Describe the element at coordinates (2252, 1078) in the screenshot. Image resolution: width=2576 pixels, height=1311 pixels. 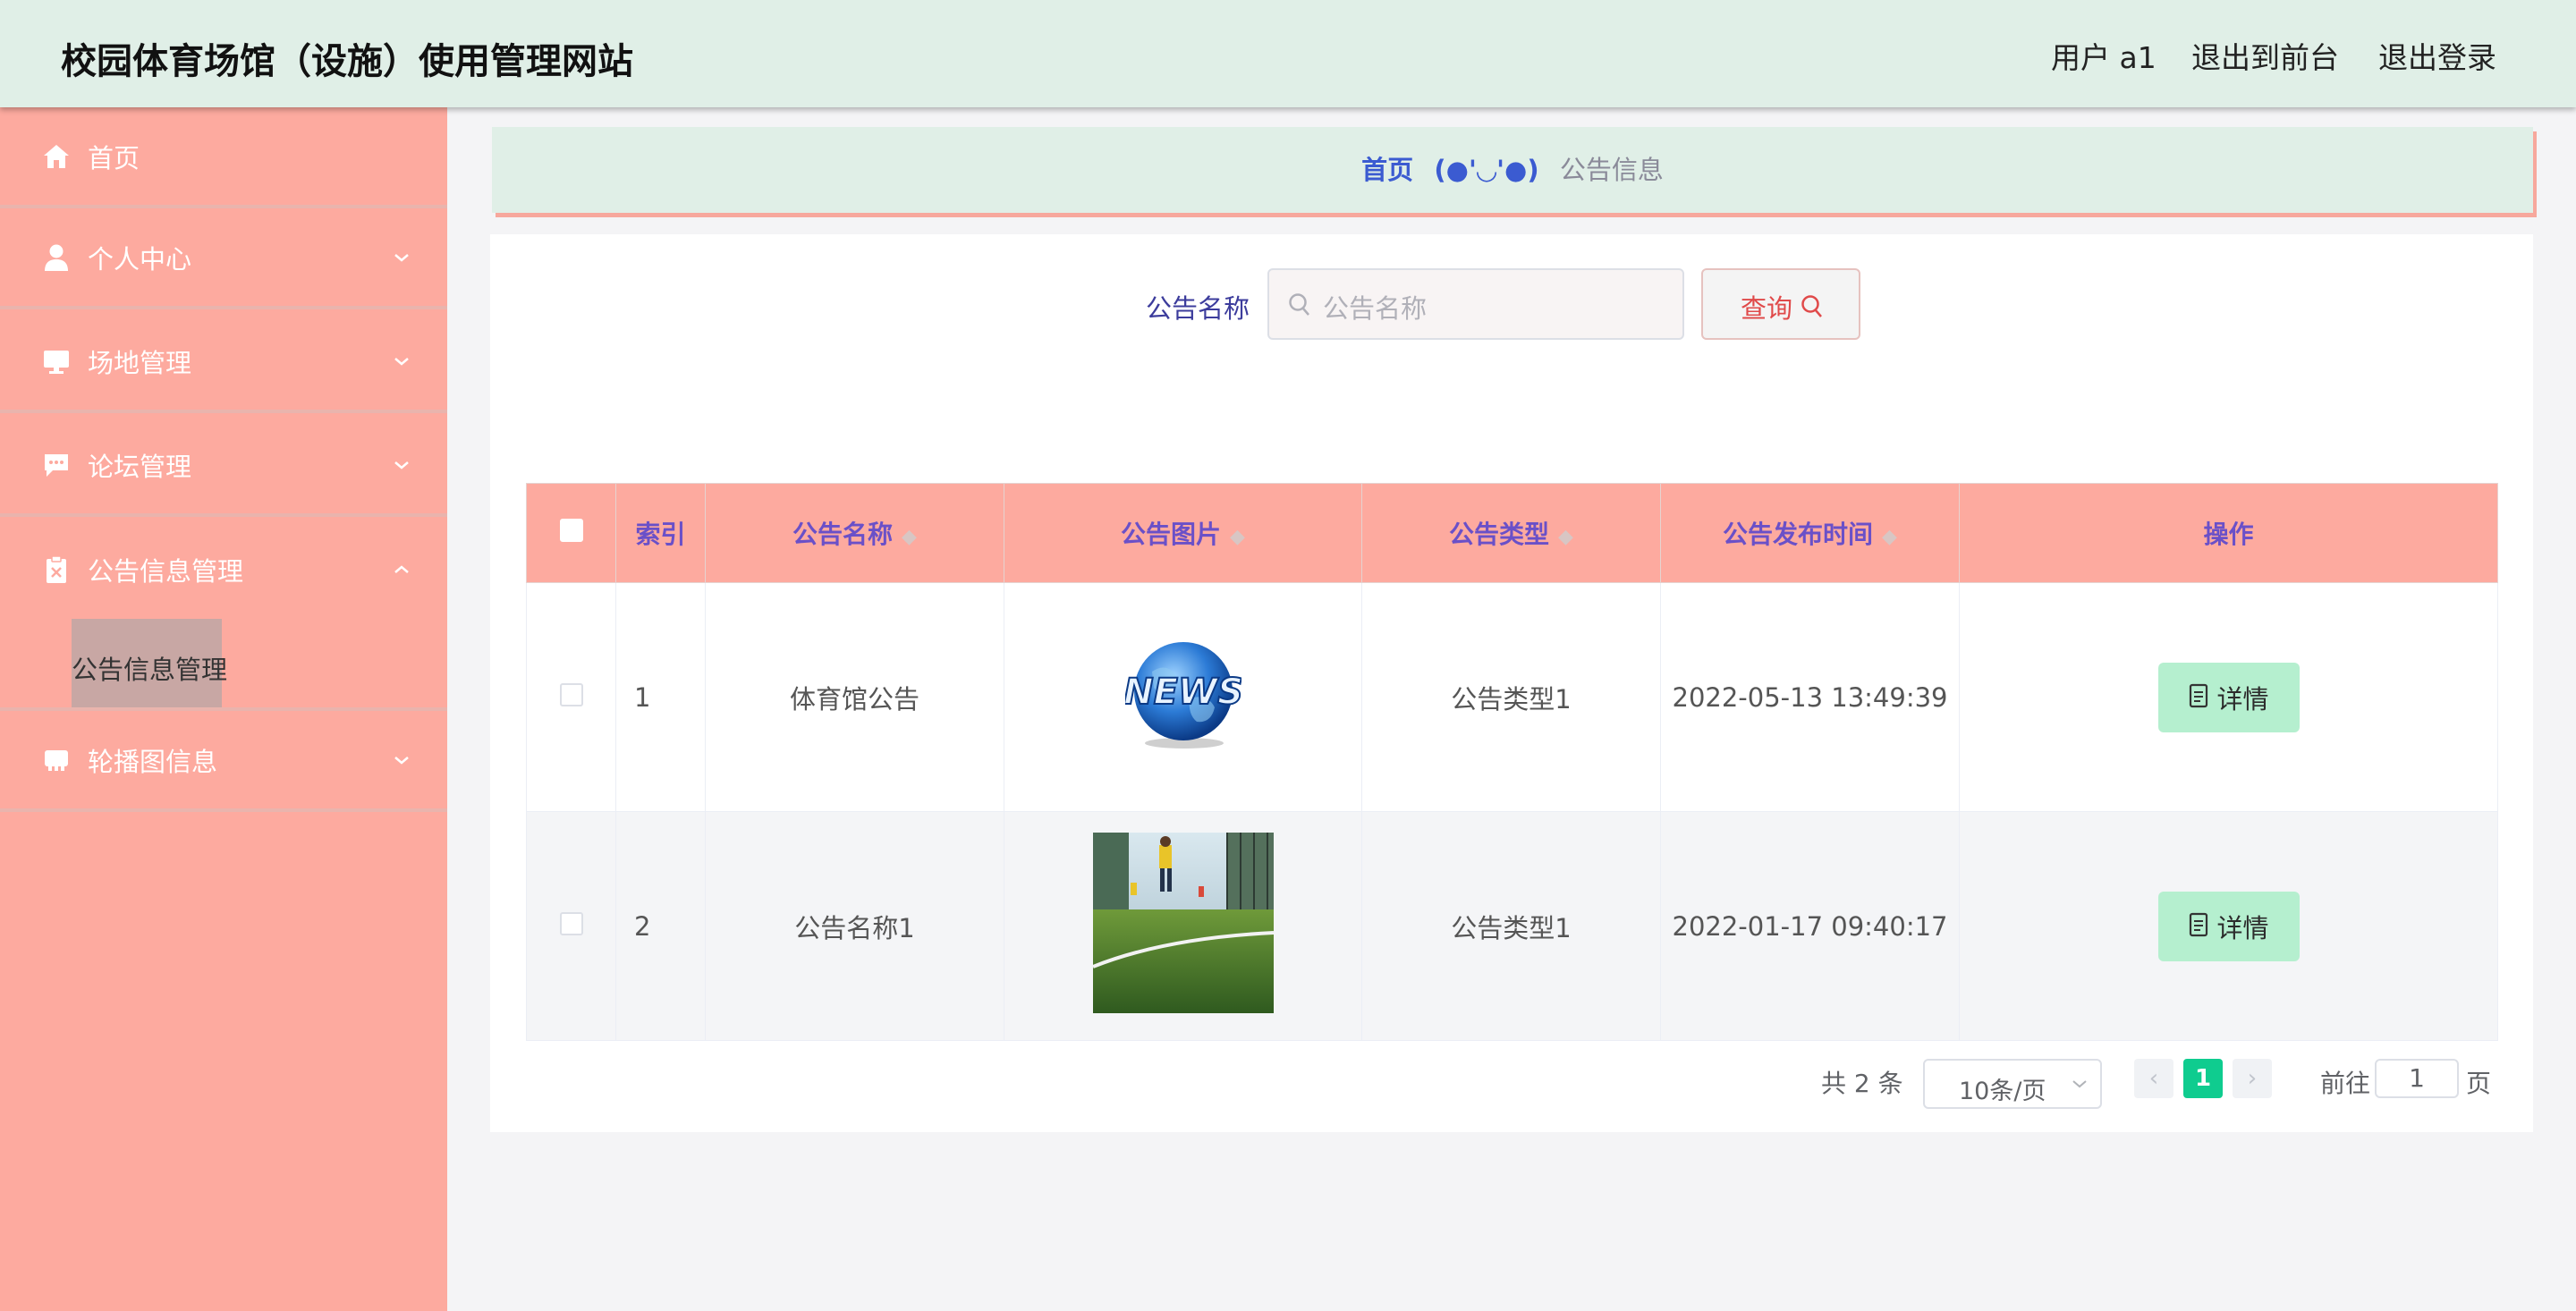
I see `next-page-button: ›` at that location.